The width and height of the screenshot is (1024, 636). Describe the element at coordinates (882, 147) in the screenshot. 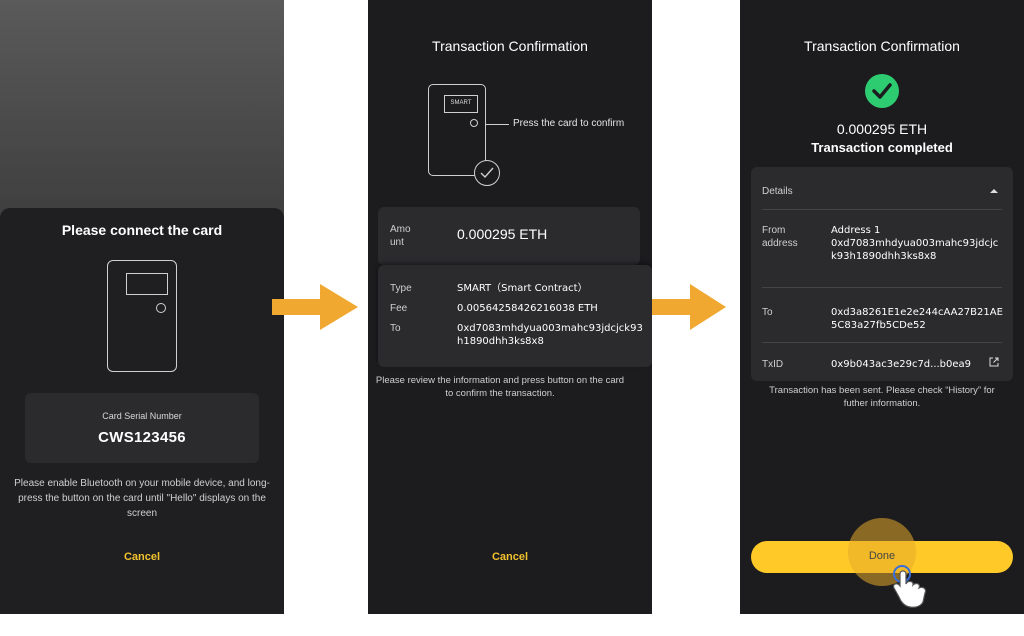

I see `status-text: Transaction completed` at that location.